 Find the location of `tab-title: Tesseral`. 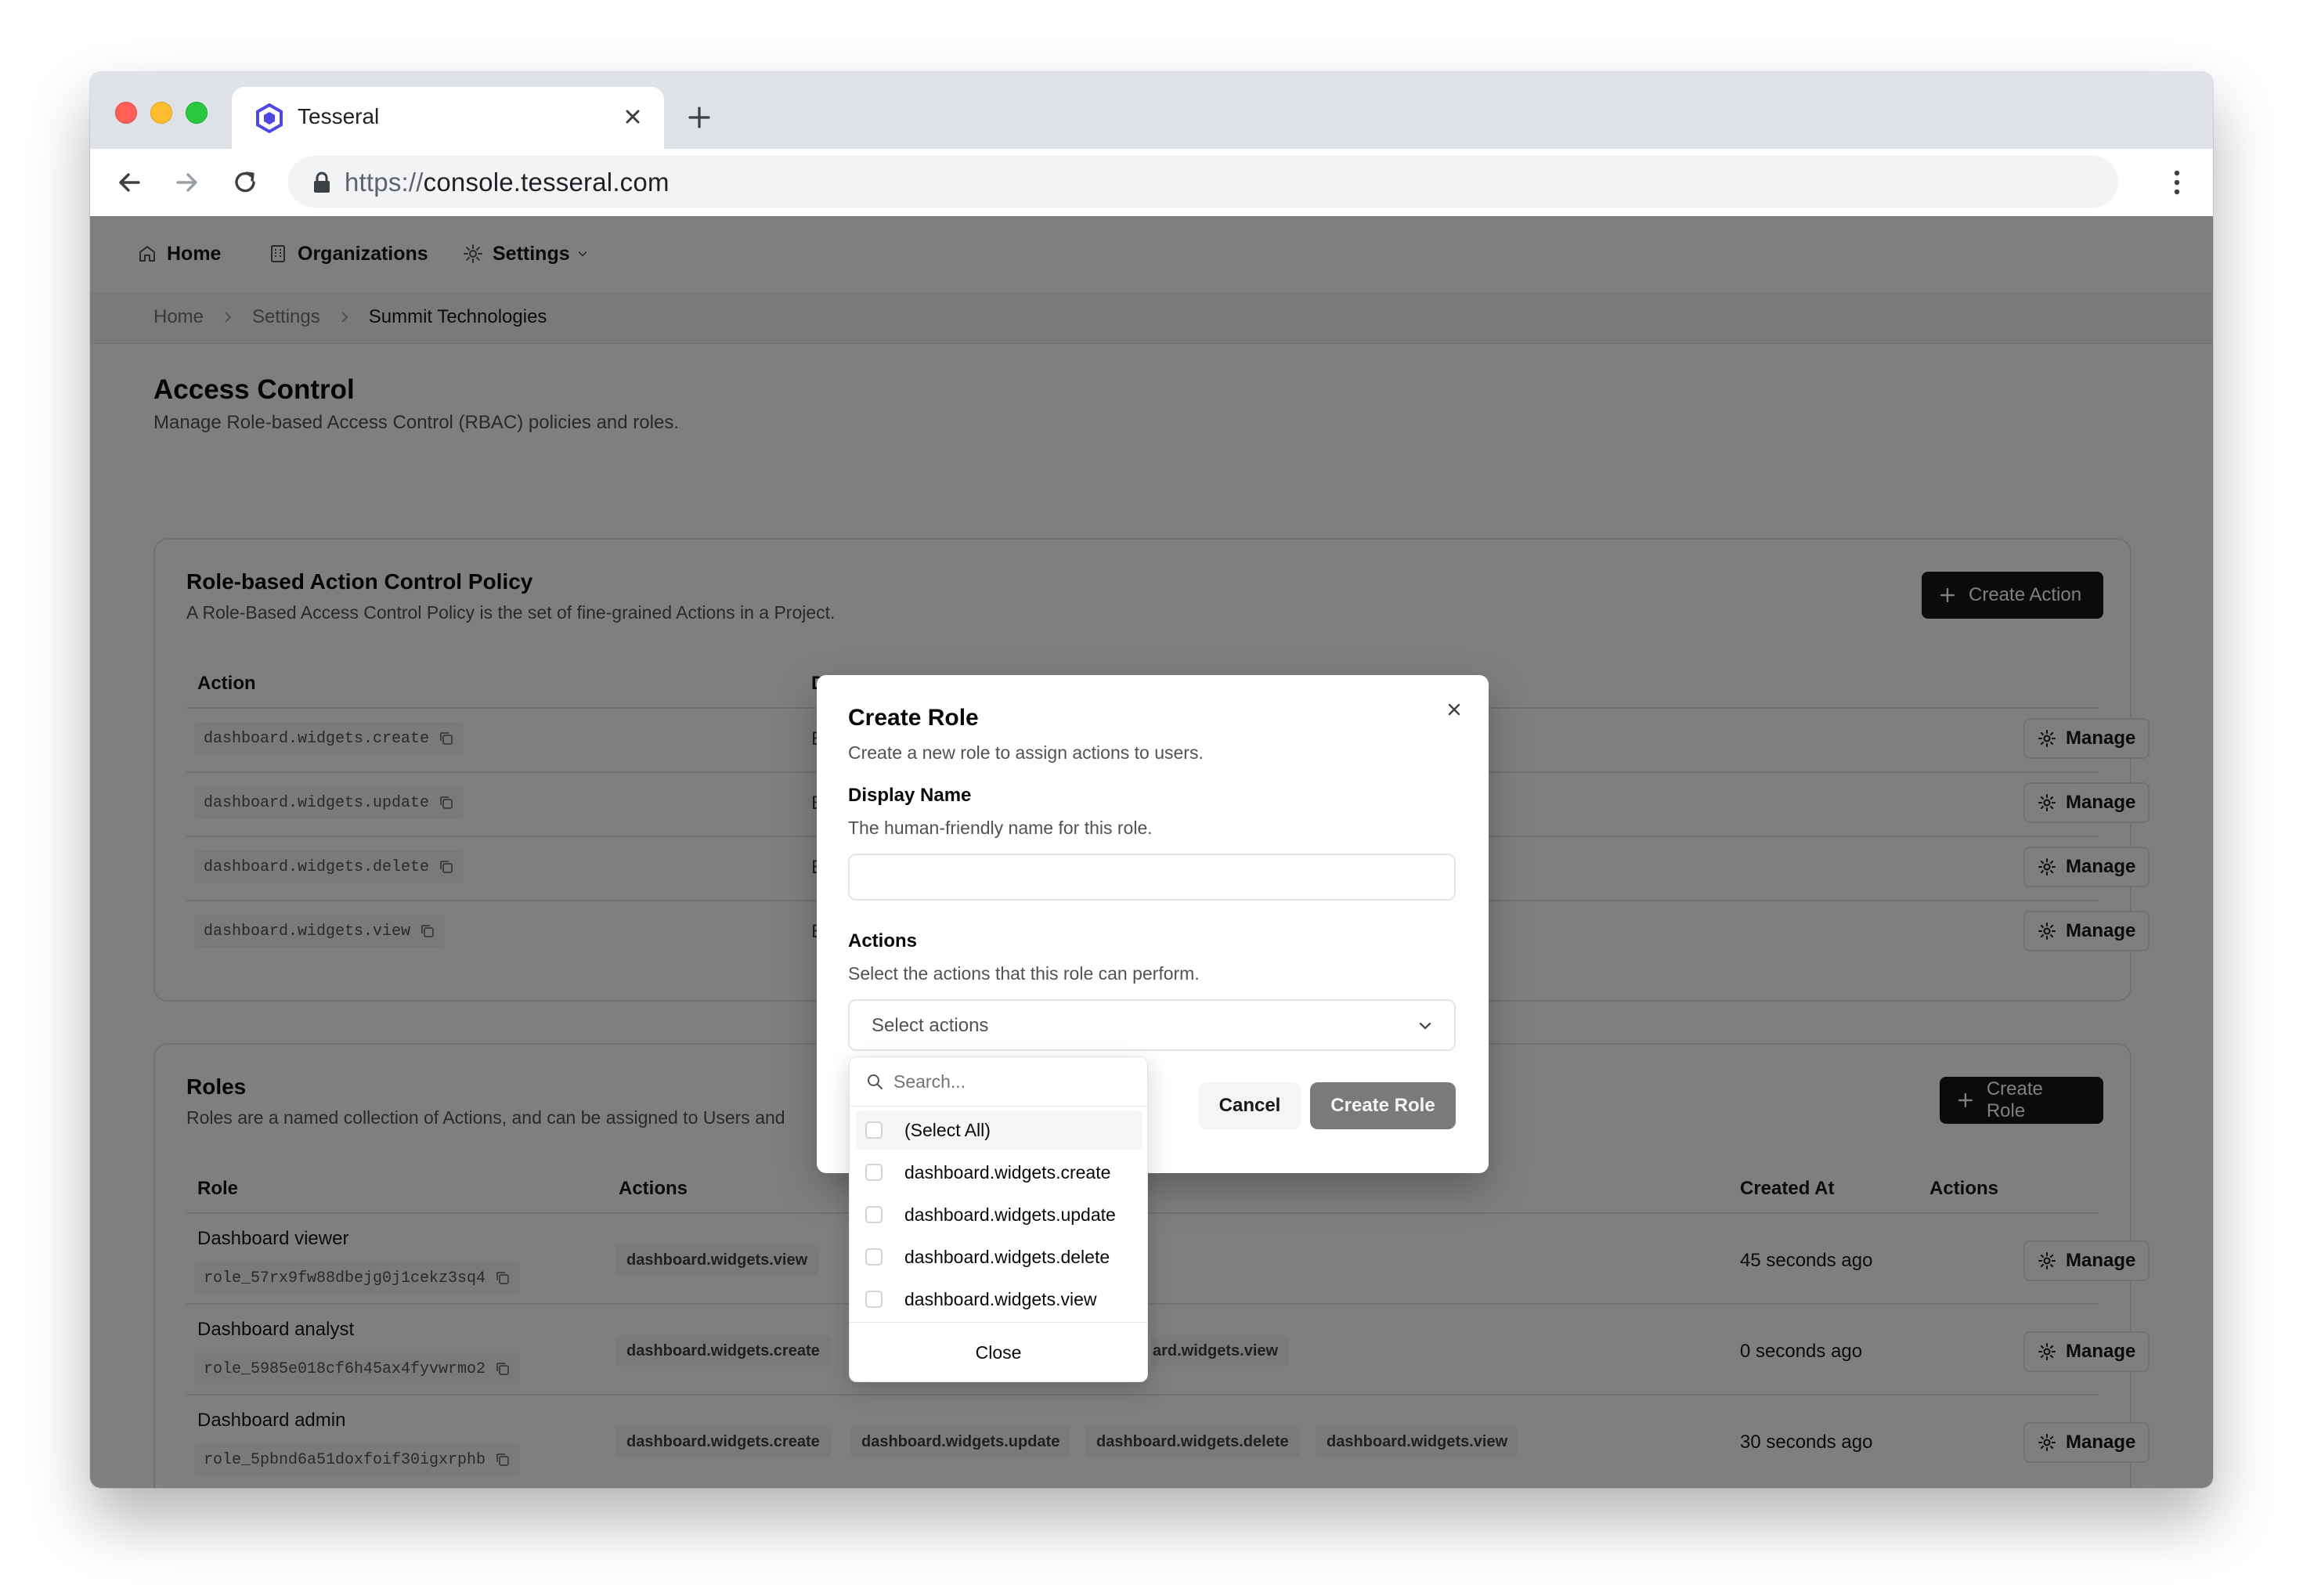

tab-title: Tesseral is located at coordinates (339, 116).